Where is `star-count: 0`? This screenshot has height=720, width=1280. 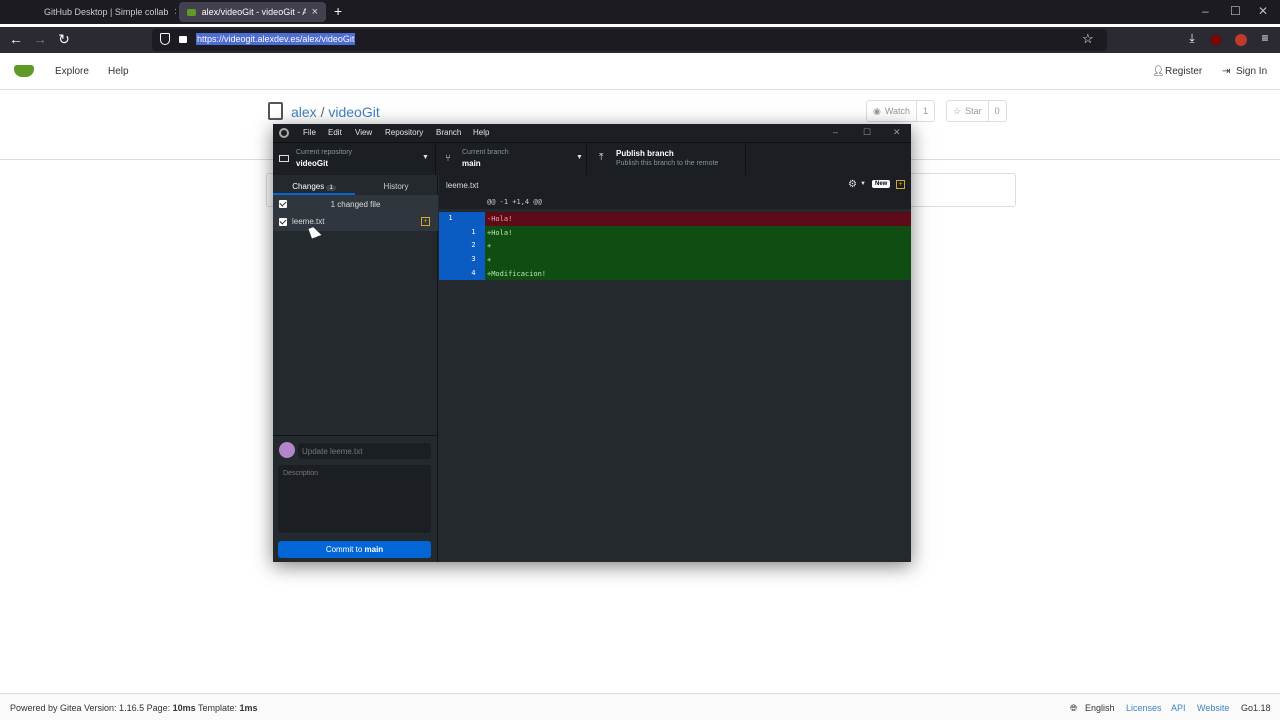 star-count: 0 is located at coordinates (996, 111).